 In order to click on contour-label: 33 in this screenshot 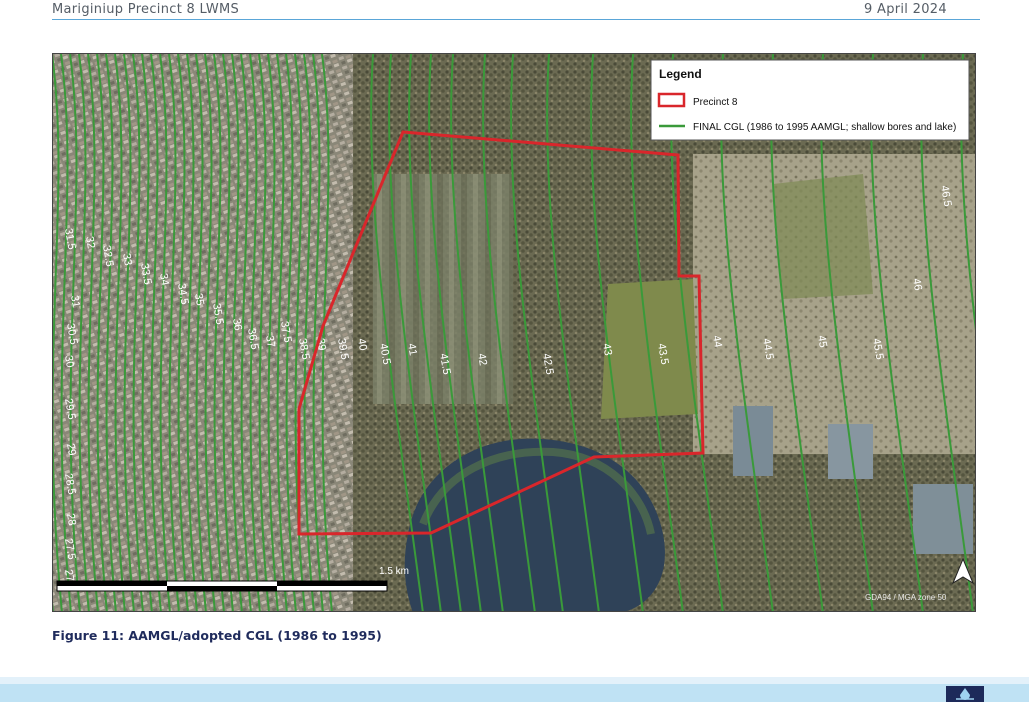, I will do `click(127, 259)`.